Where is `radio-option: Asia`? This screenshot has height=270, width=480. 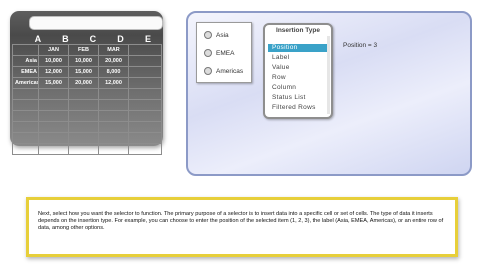 radio-option: Asia is located at coordinates (216, 35).